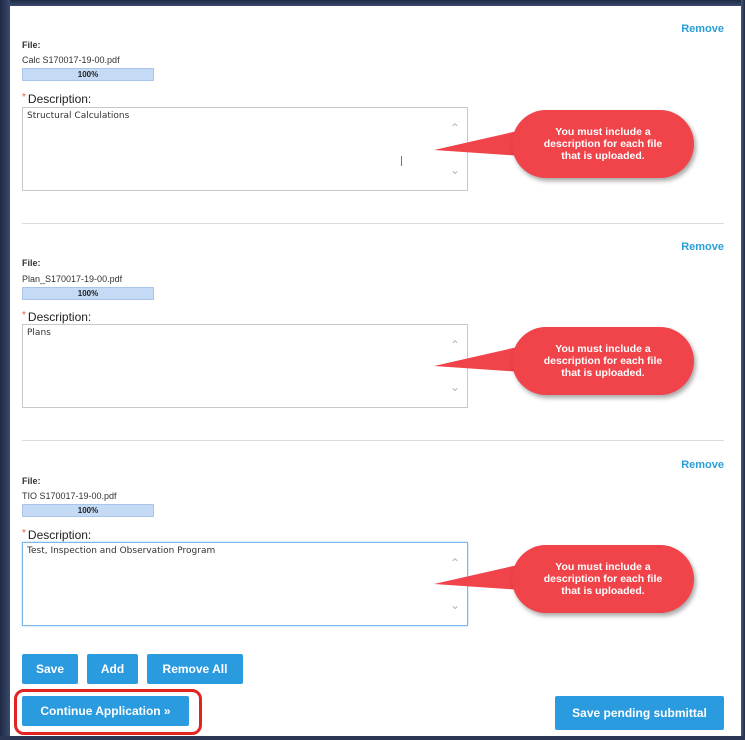 The height and width of the screenshot is (740, 745). Describe the element at coordinates (105, 711) in the screenshot. I see `continue-application-button: Continue Application »` at that location.